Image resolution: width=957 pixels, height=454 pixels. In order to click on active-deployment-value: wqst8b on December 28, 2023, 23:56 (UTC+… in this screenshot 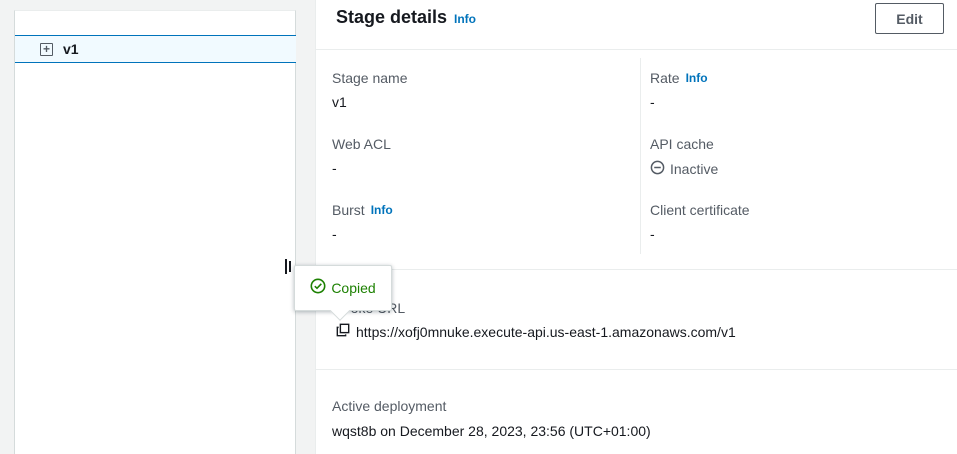, I will do `click(491, 431)`.